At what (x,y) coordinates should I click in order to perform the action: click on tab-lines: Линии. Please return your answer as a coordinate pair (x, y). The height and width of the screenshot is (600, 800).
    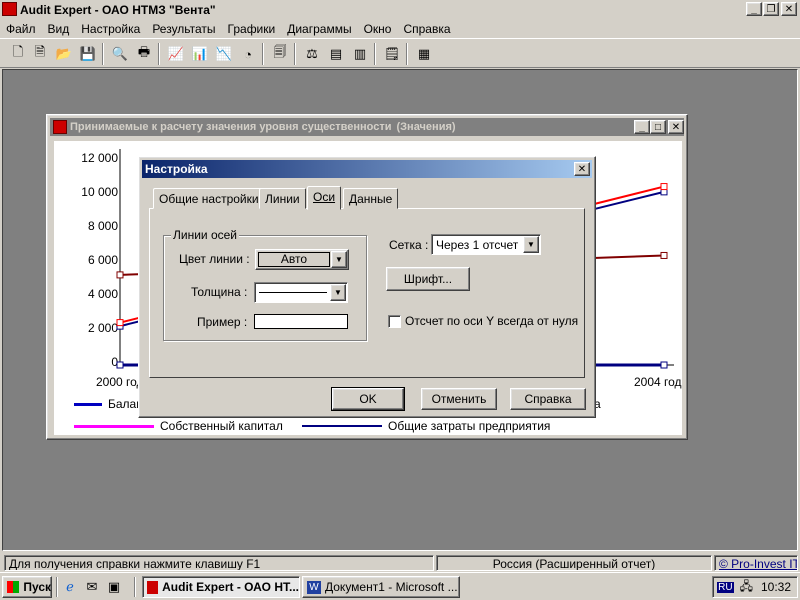
    Looking at the image, I should click on (282, 198).